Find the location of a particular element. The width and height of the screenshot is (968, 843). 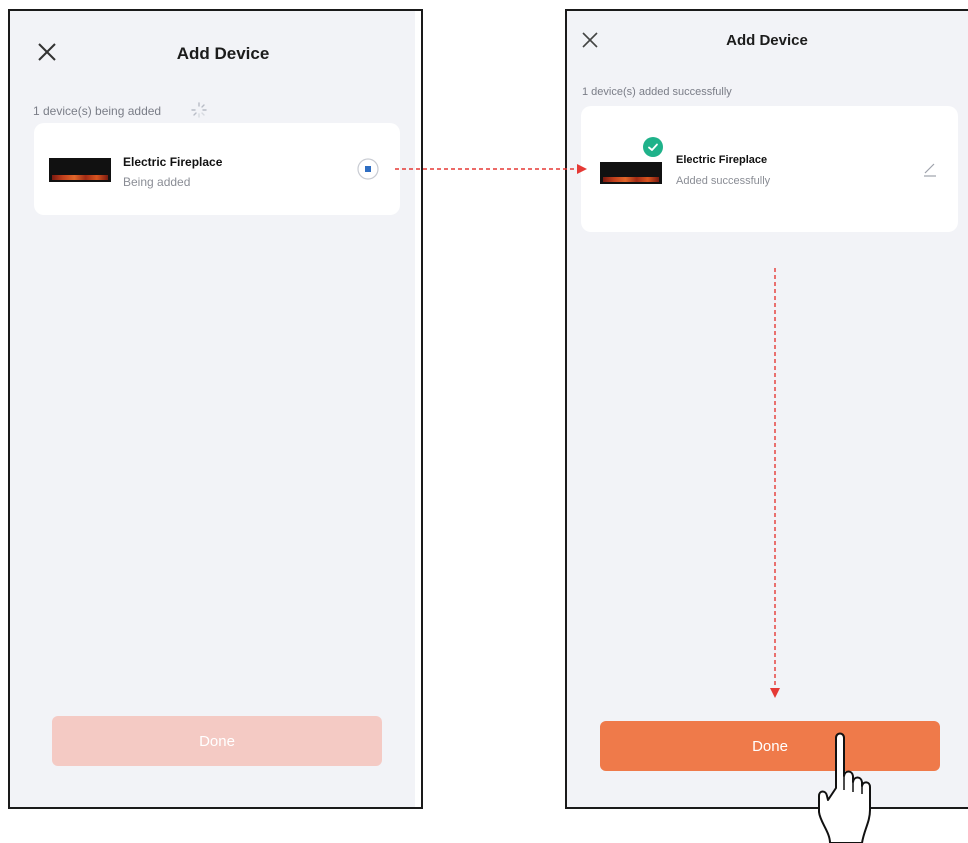

edit-pencil-icon is located at coordinates (930, 169).